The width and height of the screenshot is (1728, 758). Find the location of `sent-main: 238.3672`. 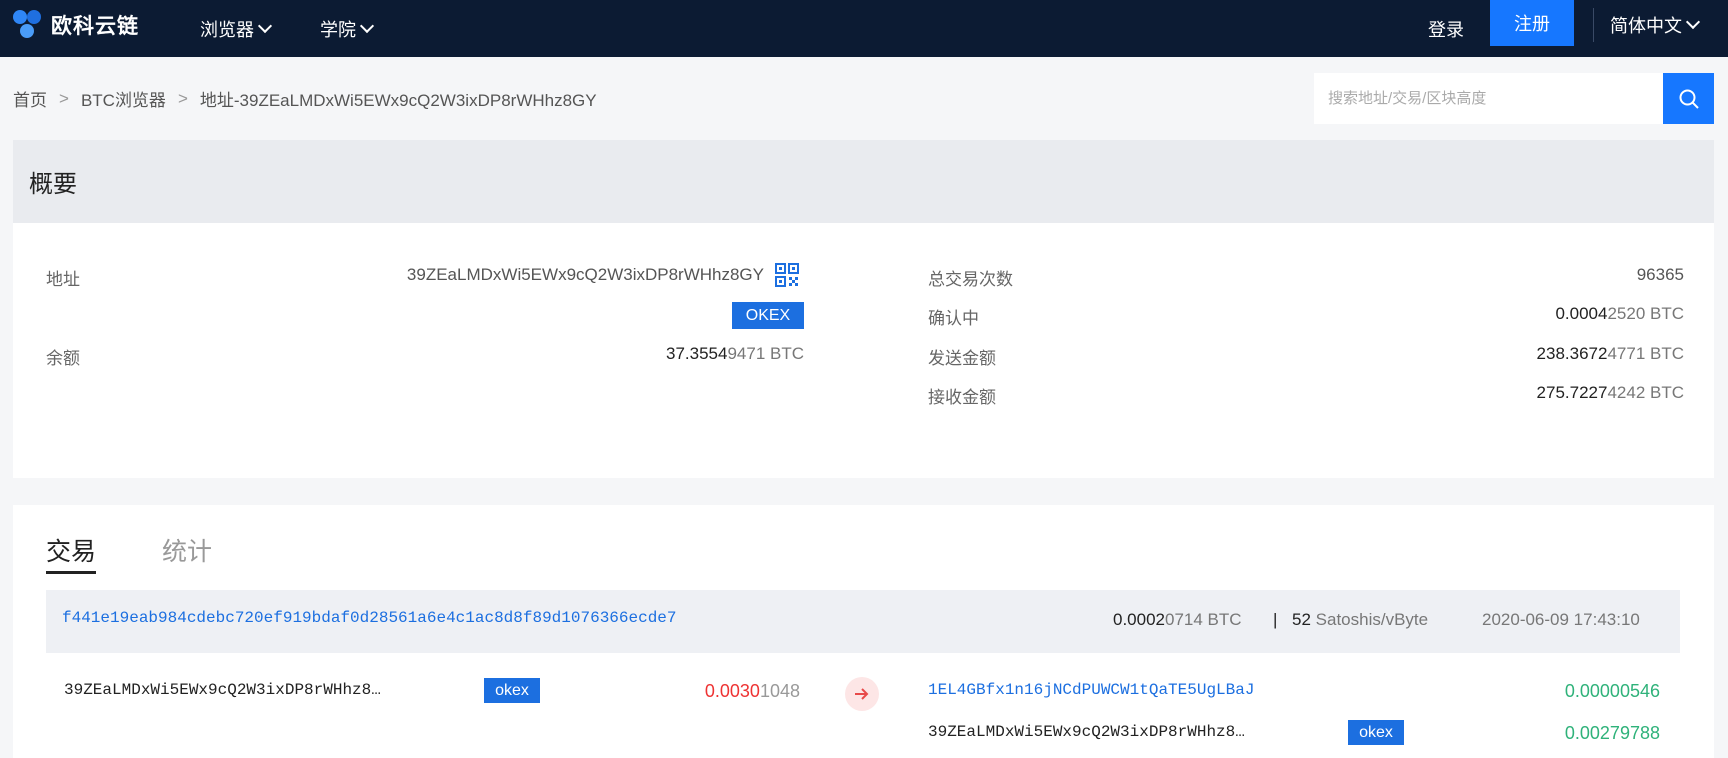

sent-main: 238.3672 is located at coordinates (1572, 353).